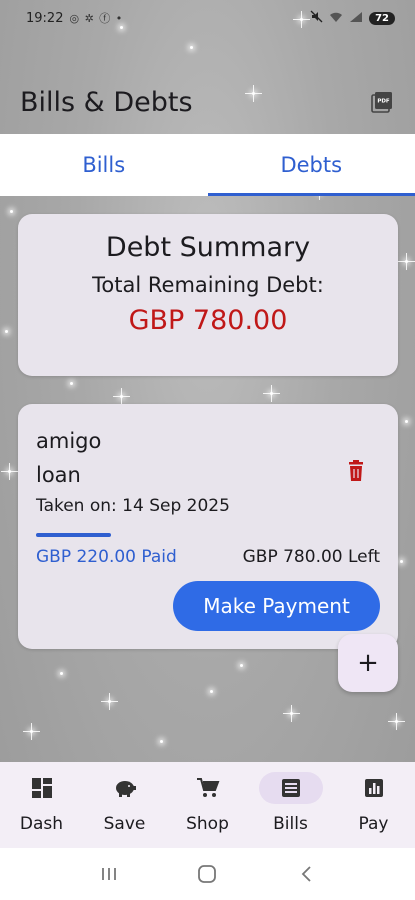 The height and width of the screenshot is (900, 415). Describe the element at coordinates (106, 102) in the screenshot. I see `page-title: Bills & Debts` at that location.